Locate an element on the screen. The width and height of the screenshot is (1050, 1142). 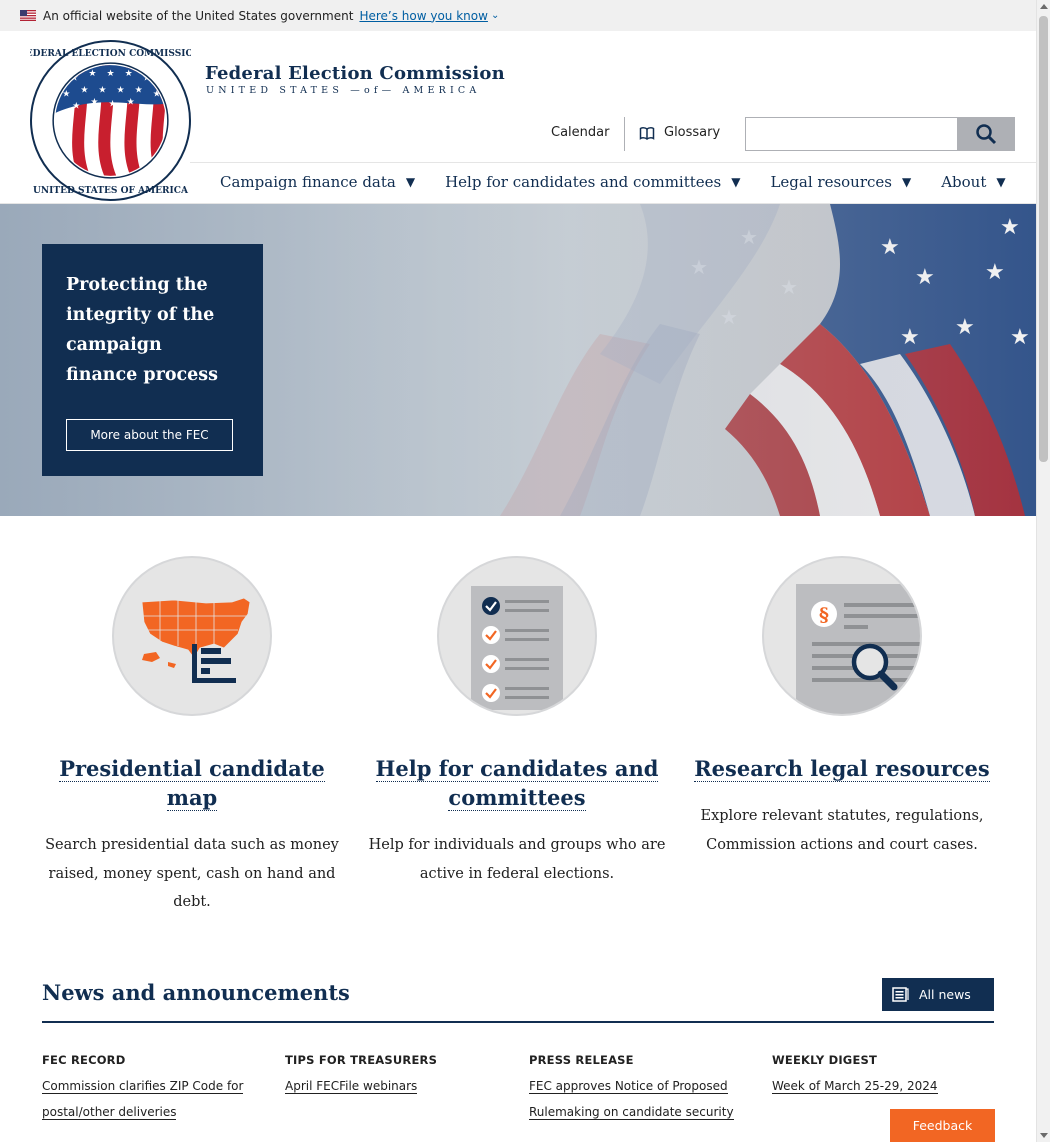
all-news-button: All news is located at coordinates (938, 994).